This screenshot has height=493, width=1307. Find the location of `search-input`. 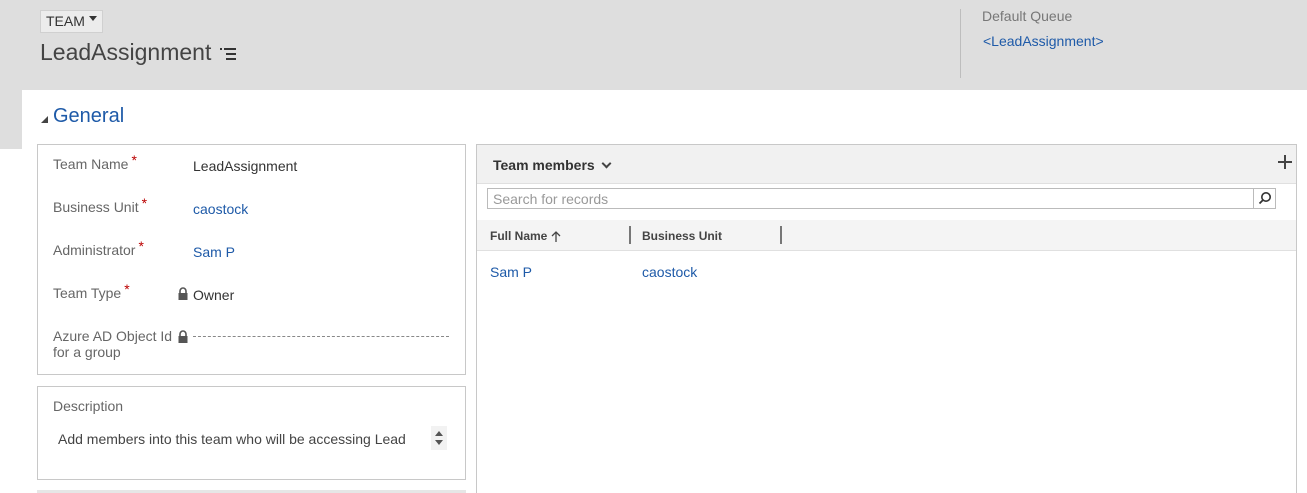

search-input is located at coordinates (875, 198).